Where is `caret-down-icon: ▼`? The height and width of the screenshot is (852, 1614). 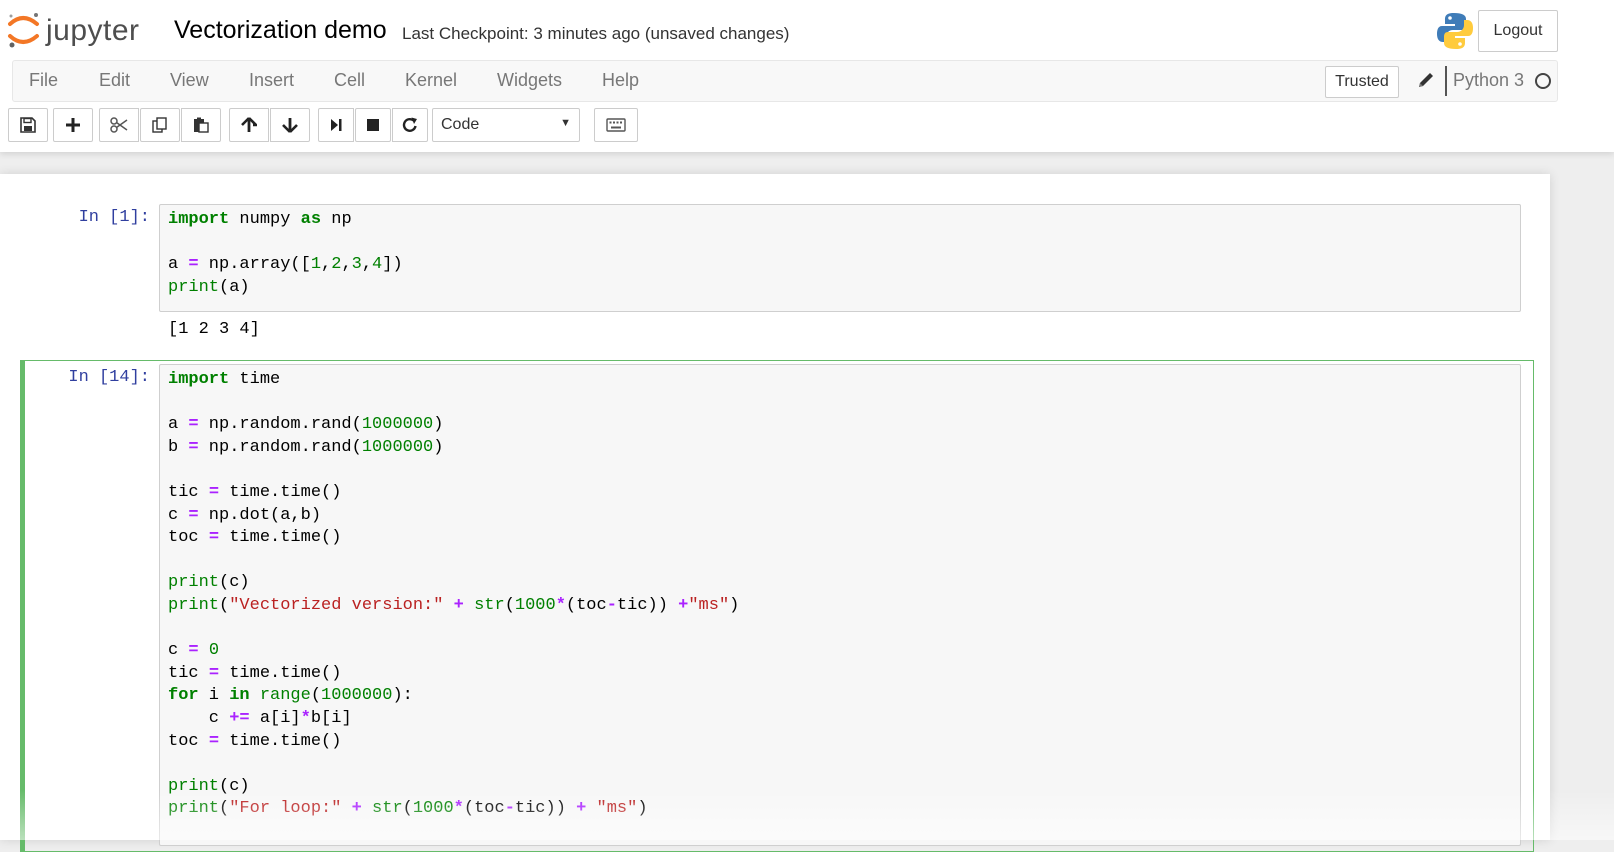 caret-down-icon: ▼ is located at coordinates (565, 123).